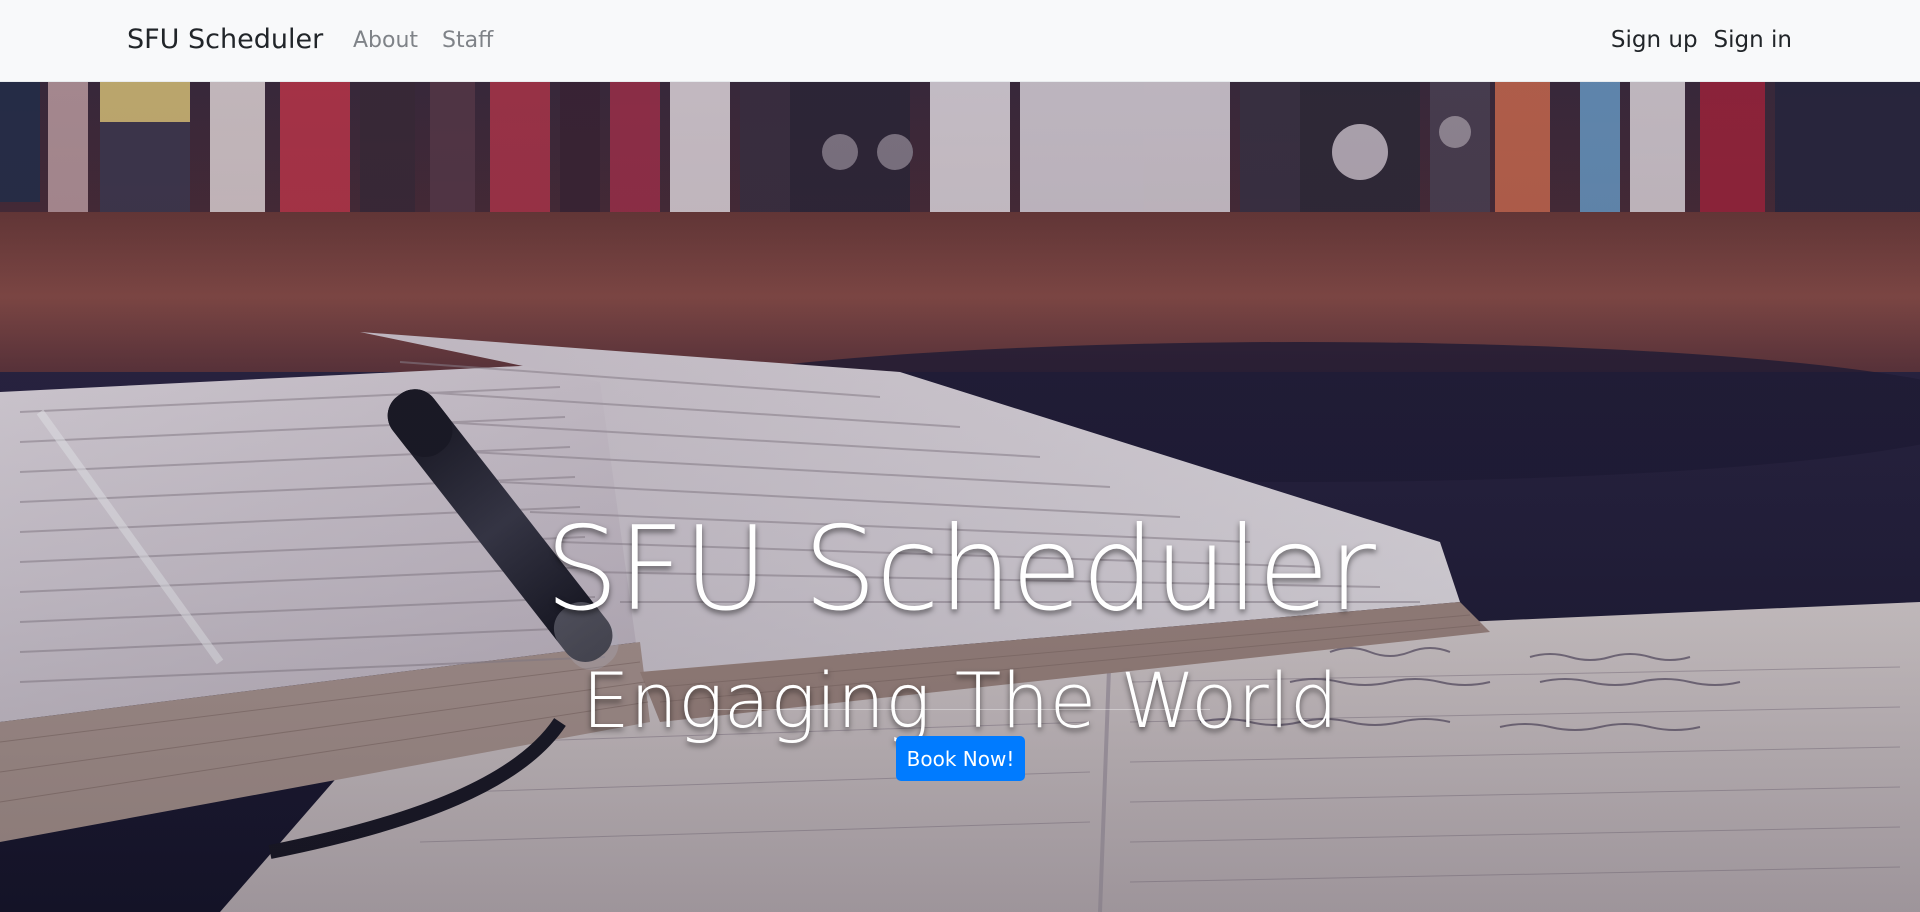  What do you see at coordinates (423, 40) in the screenshot?
I see `nav-links: About Staff` at bounding box center [423, 40].